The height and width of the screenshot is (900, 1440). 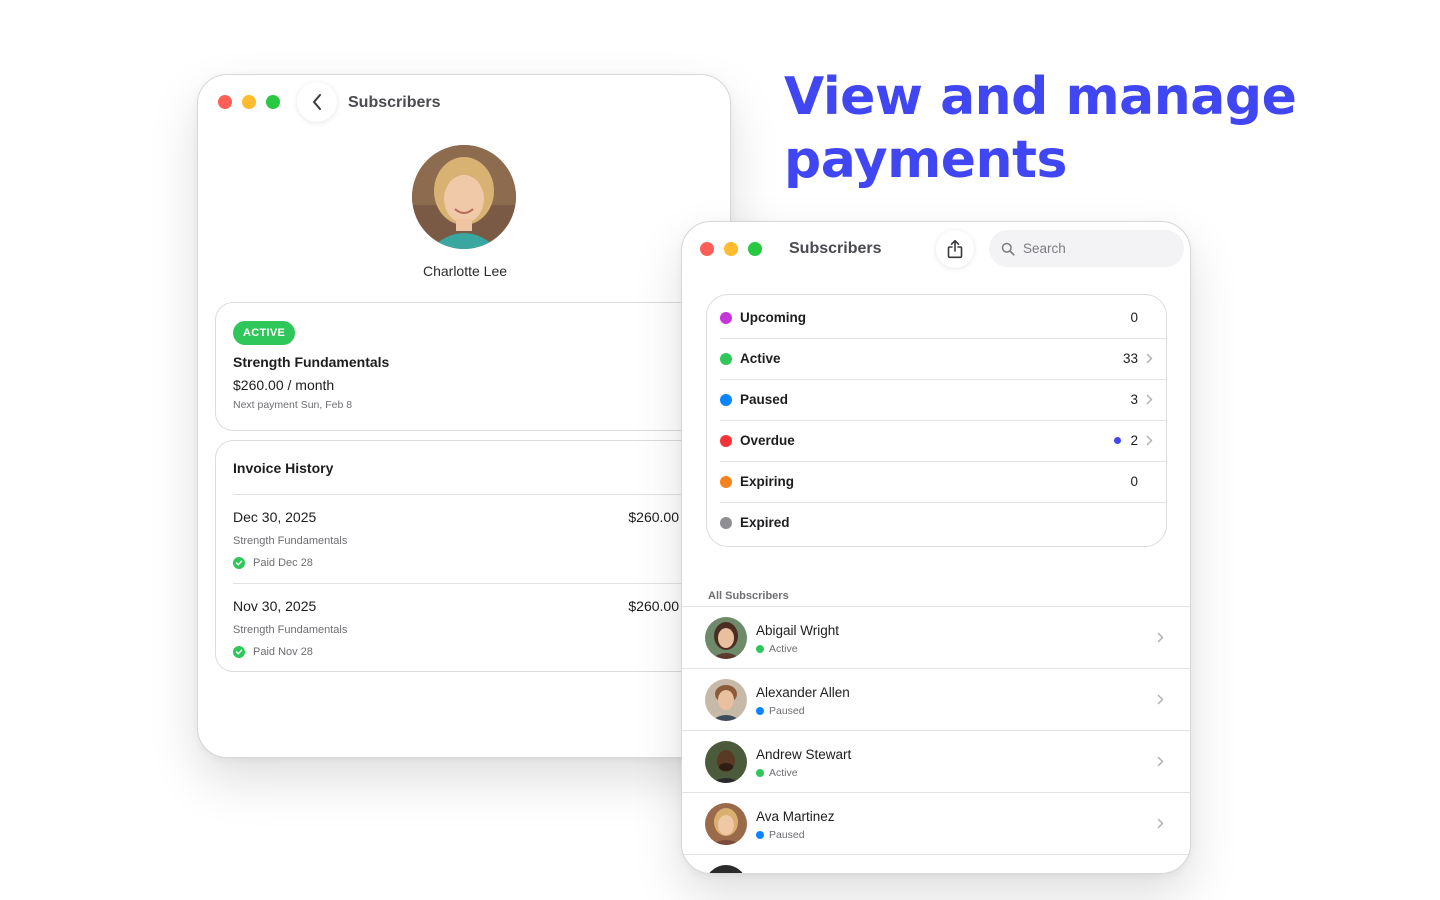 What do you see at coordinates (275, 606) in the screenshot?
I see `invoice-date: Nov 30, 2025` at bounding box center [275, 606].